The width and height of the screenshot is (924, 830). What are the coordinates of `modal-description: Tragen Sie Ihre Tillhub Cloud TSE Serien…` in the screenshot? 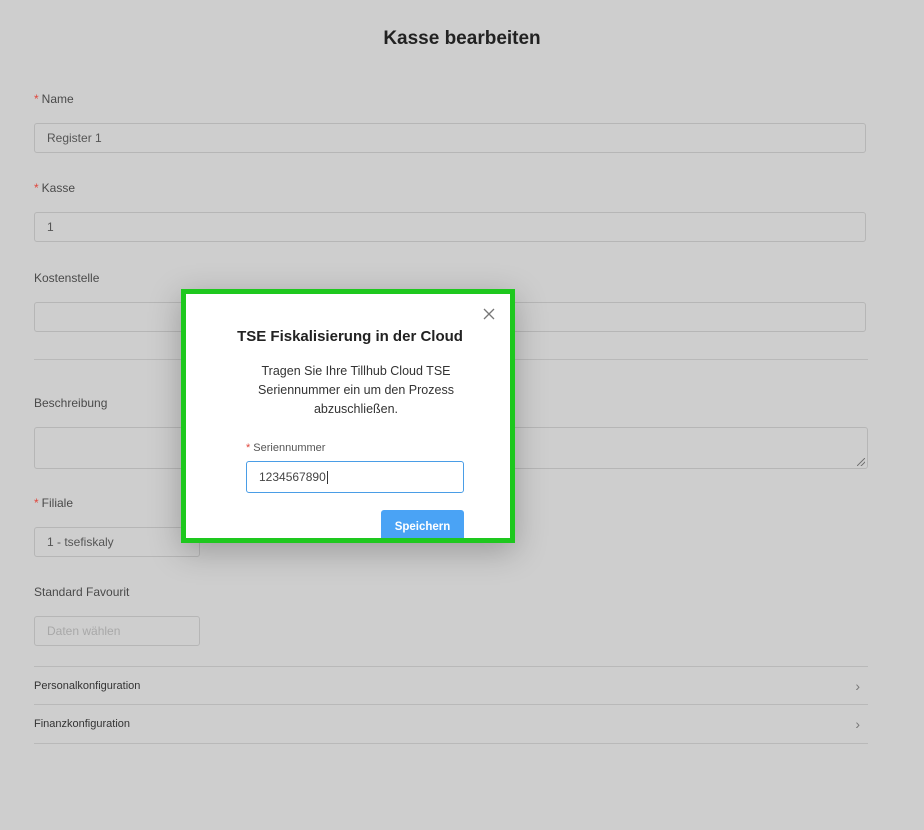 It's located at (356, 390).